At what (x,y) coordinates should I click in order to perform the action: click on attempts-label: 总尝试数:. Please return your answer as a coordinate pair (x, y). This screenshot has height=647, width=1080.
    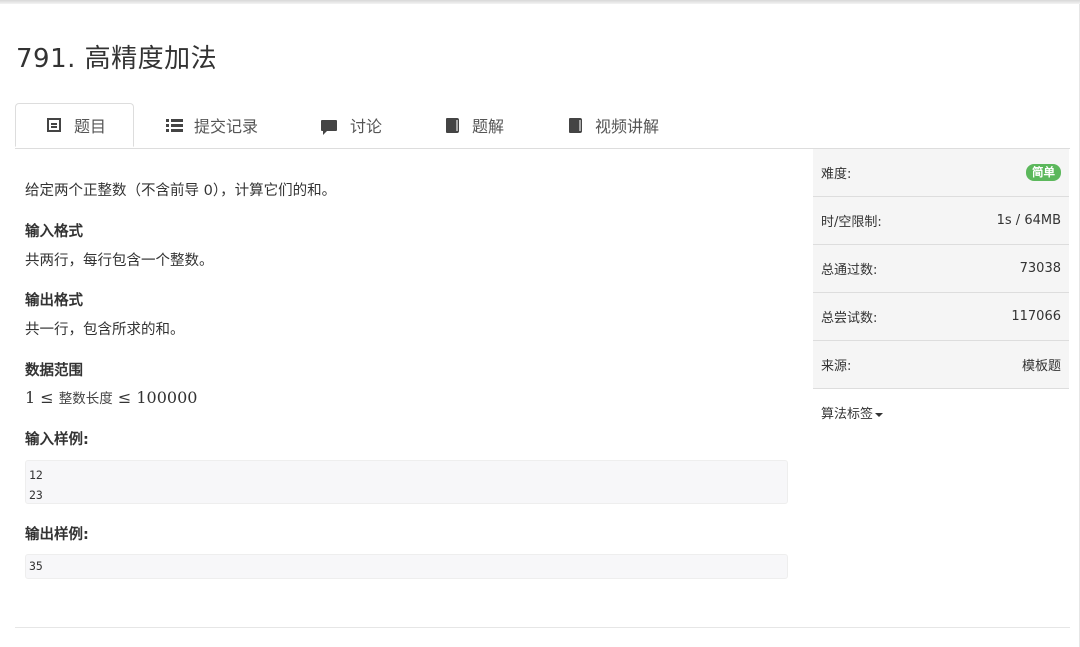
    Looking at the image, I should click on (849, 318).